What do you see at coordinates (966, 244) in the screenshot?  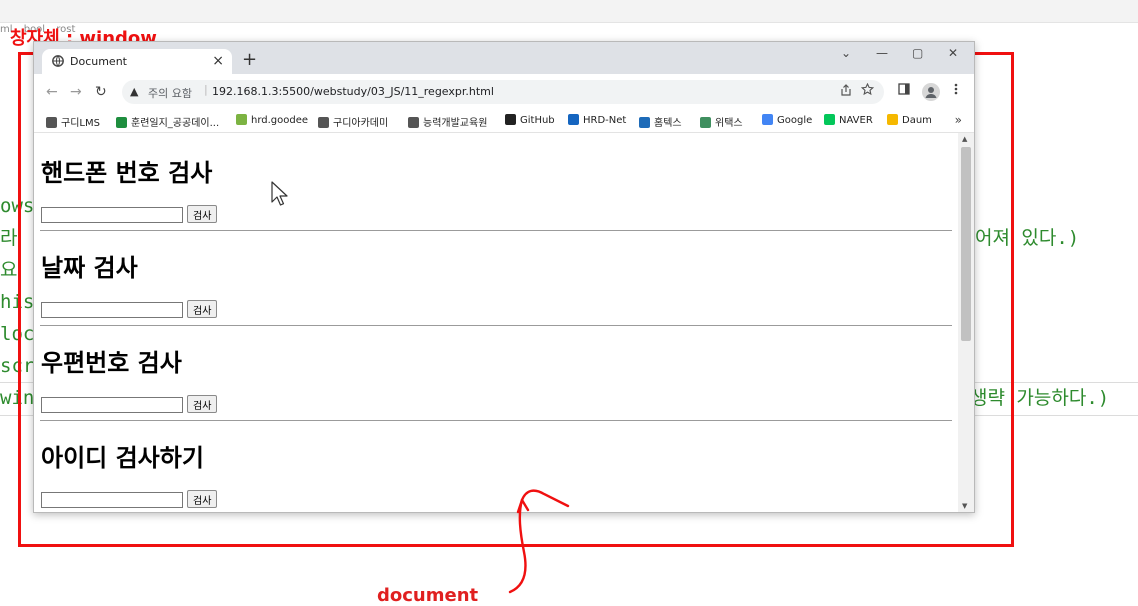 I see `scrollbar-thumb` at bounding box center [966, 244].